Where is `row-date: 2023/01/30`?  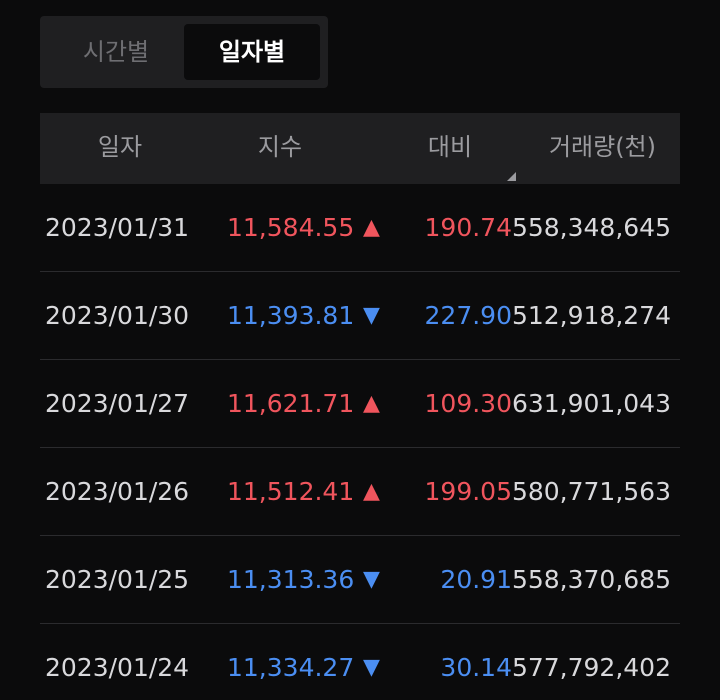 row-date: 2023/01/30 is located at coordinates (117, 315).